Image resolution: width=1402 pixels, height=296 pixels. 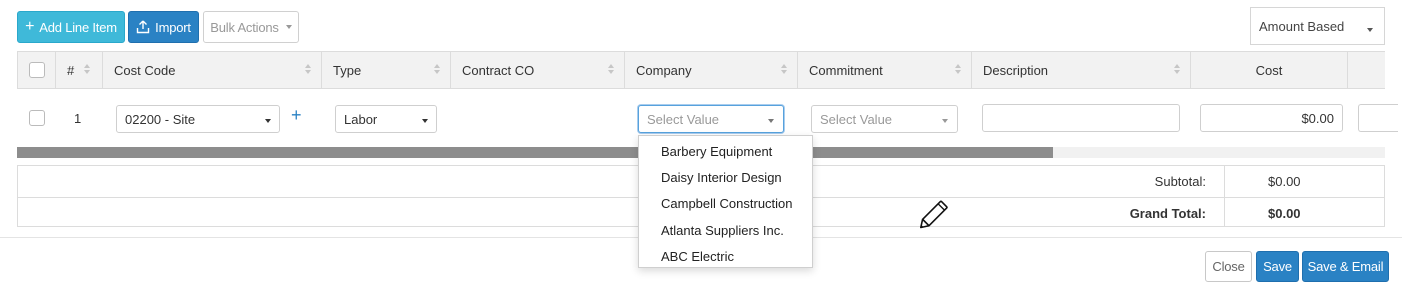 I want to click on save-label: Save, so click(x=1277, y=266).